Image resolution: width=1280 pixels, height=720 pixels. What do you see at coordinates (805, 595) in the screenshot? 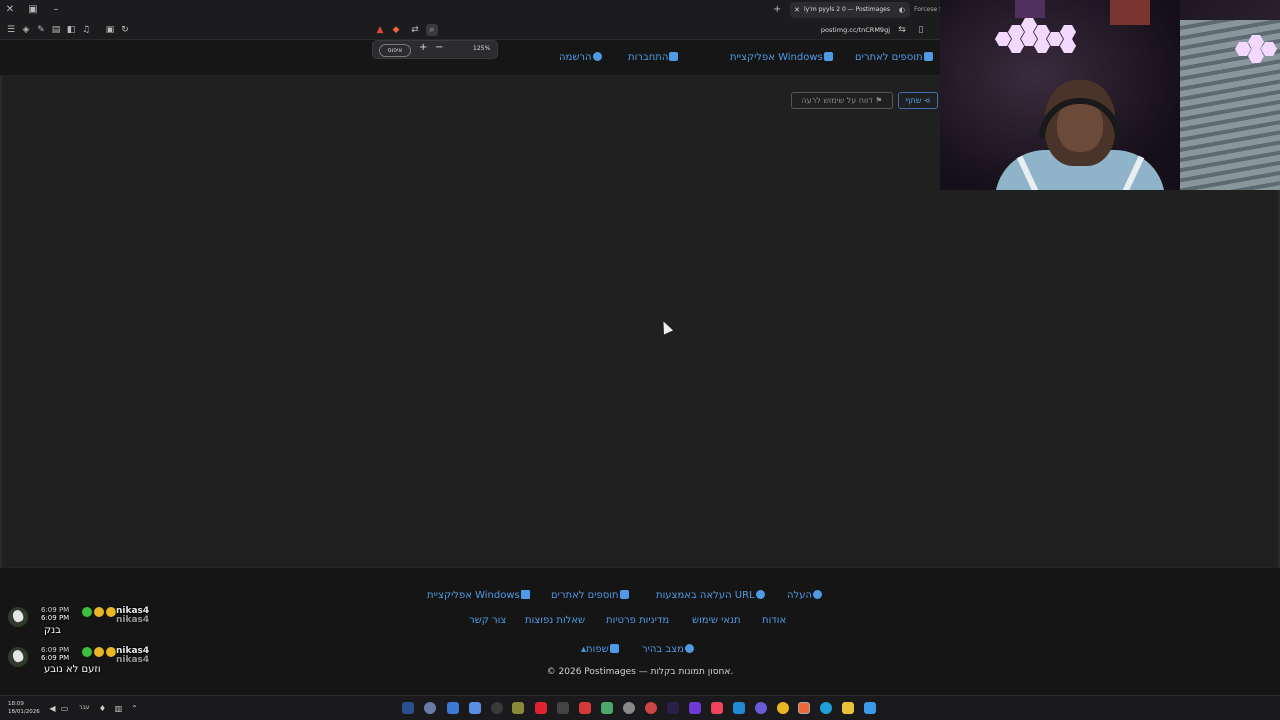
I see `footer-upload-link: העלה` at bounding box center [805, 595].